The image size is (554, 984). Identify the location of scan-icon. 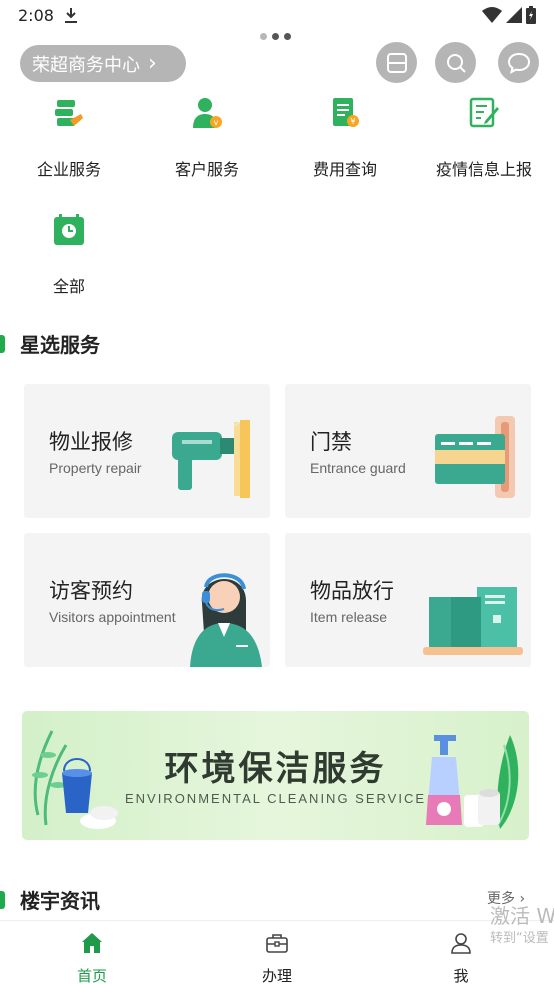
(396, 62).